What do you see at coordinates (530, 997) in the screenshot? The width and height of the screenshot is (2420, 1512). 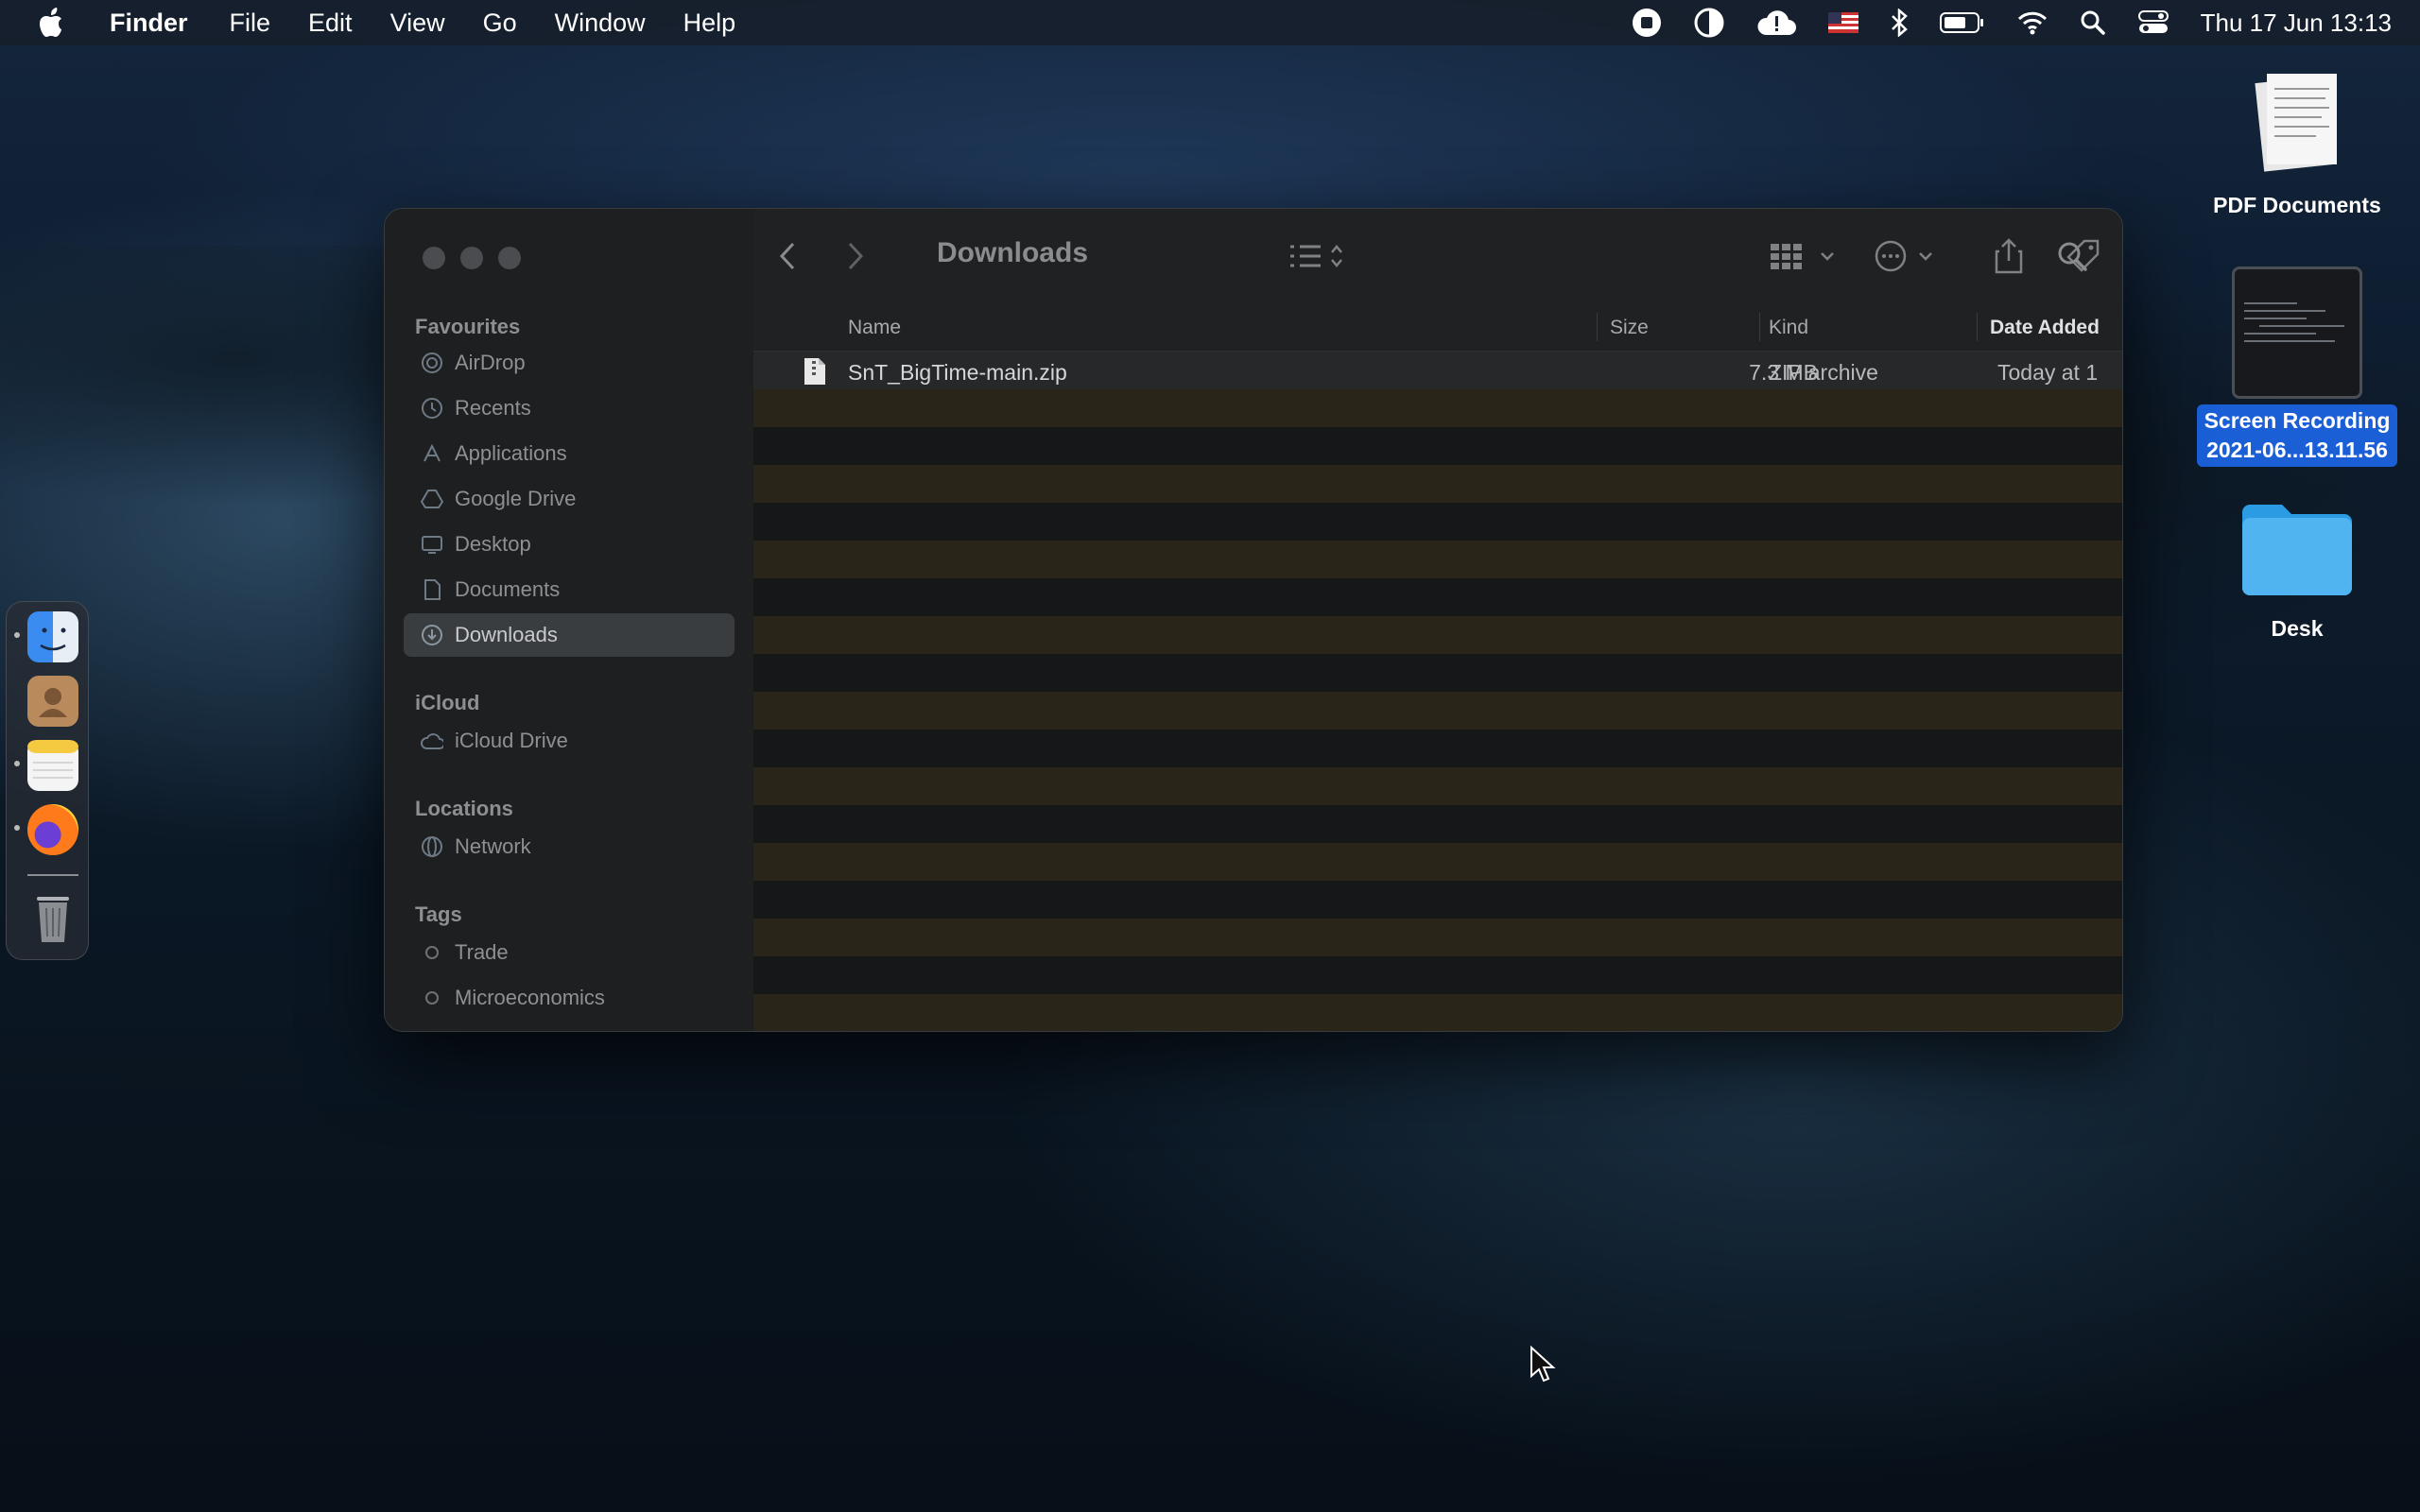 I see `sidebar-item-label: Microeconomics` at bounding box center [530, 997].